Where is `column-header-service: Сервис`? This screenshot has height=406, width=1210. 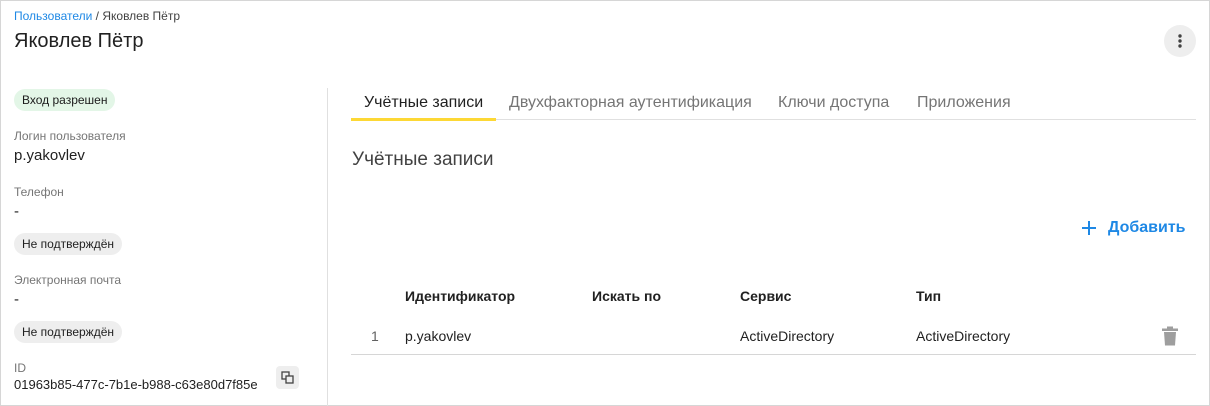 column-header-service: Сервис is located at coordinates (766, 296).